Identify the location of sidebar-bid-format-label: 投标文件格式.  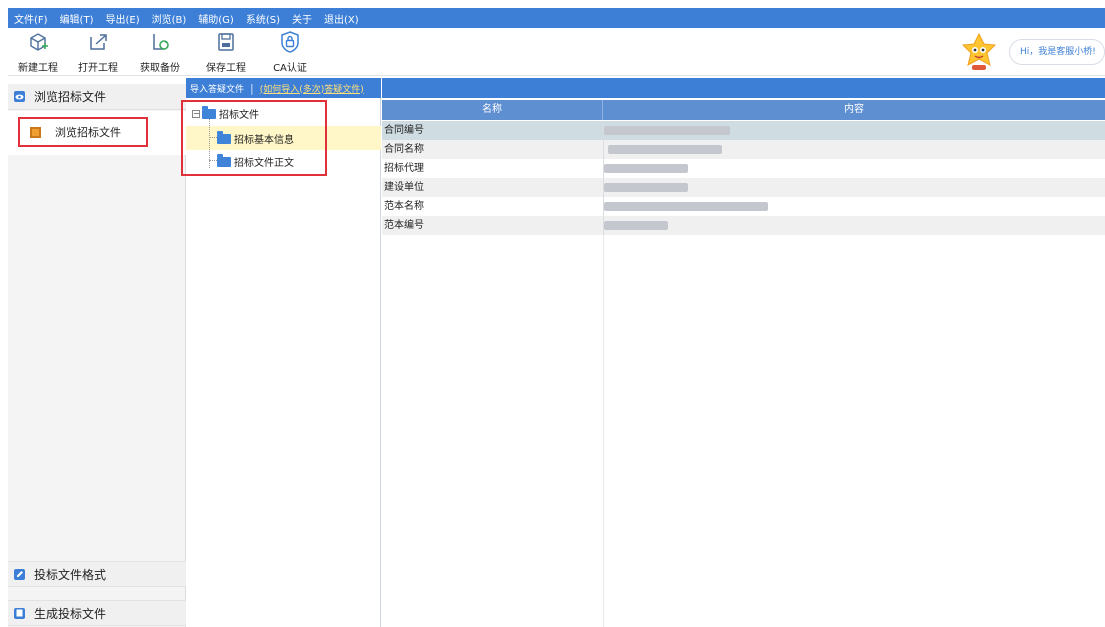
(70, 574).